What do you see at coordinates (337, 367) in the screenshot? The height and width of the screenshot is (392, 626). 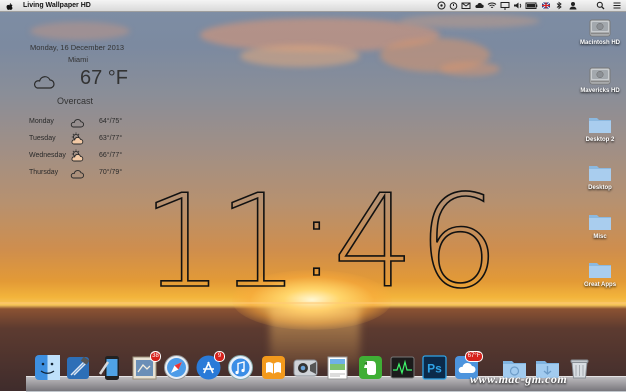 I see `preview-icon` at bounding box center [337, 367].